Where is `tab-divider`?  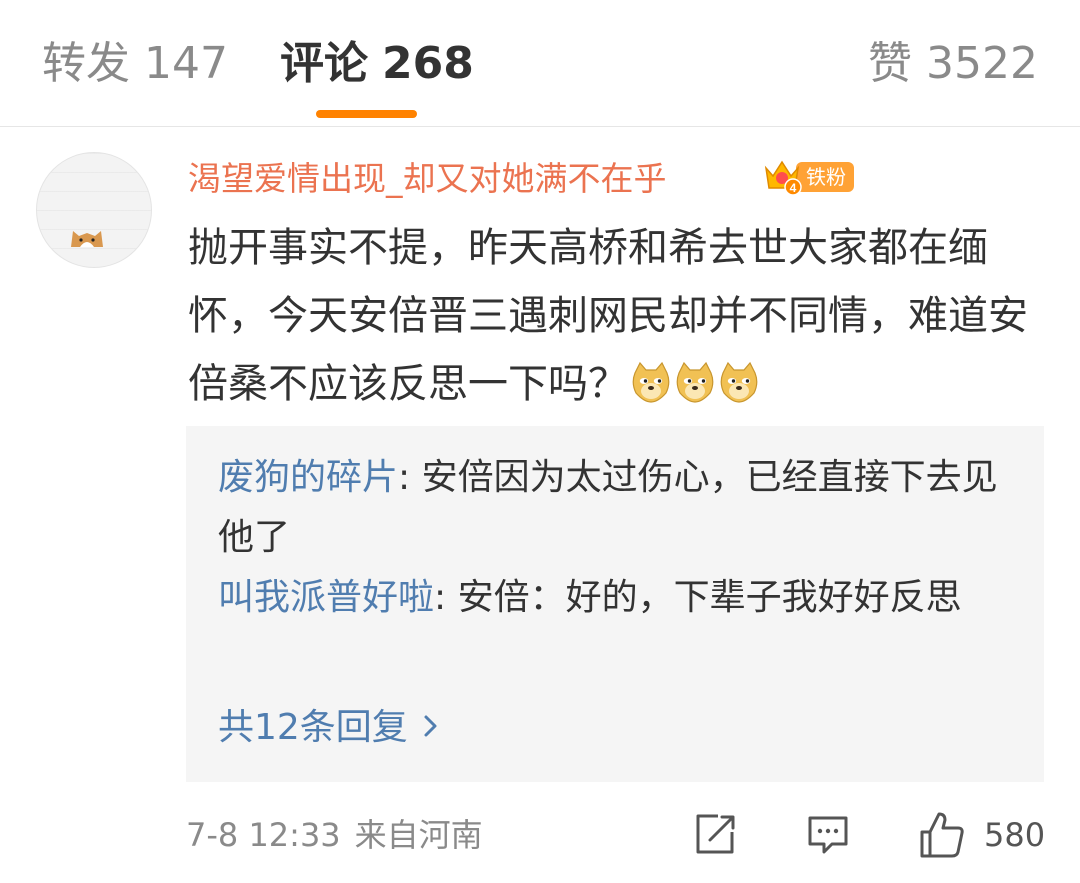
tab-divider is located at coordinates (540, 126).